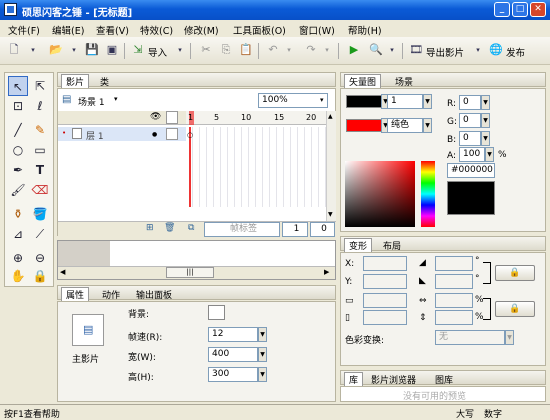 The width and height of the screenshot is (550, 420). I want to click on current-frame-field: 1, so click(295, 229).